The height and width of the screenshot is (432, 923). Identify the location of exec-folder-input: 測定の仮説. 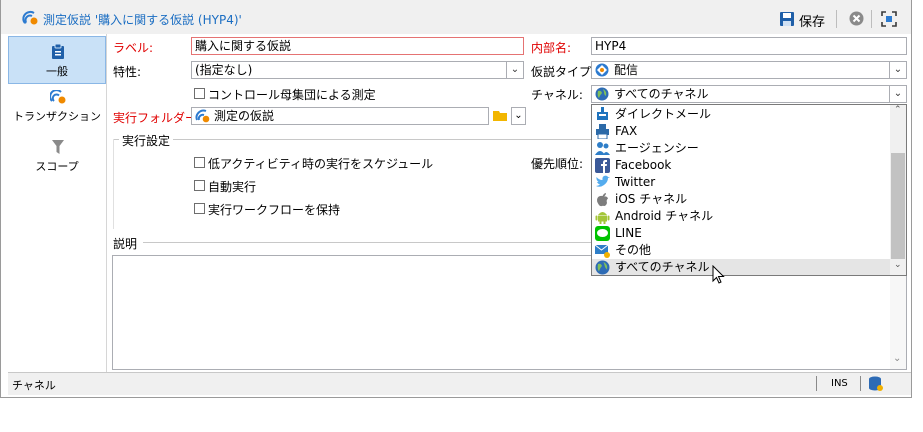
(340, 116).